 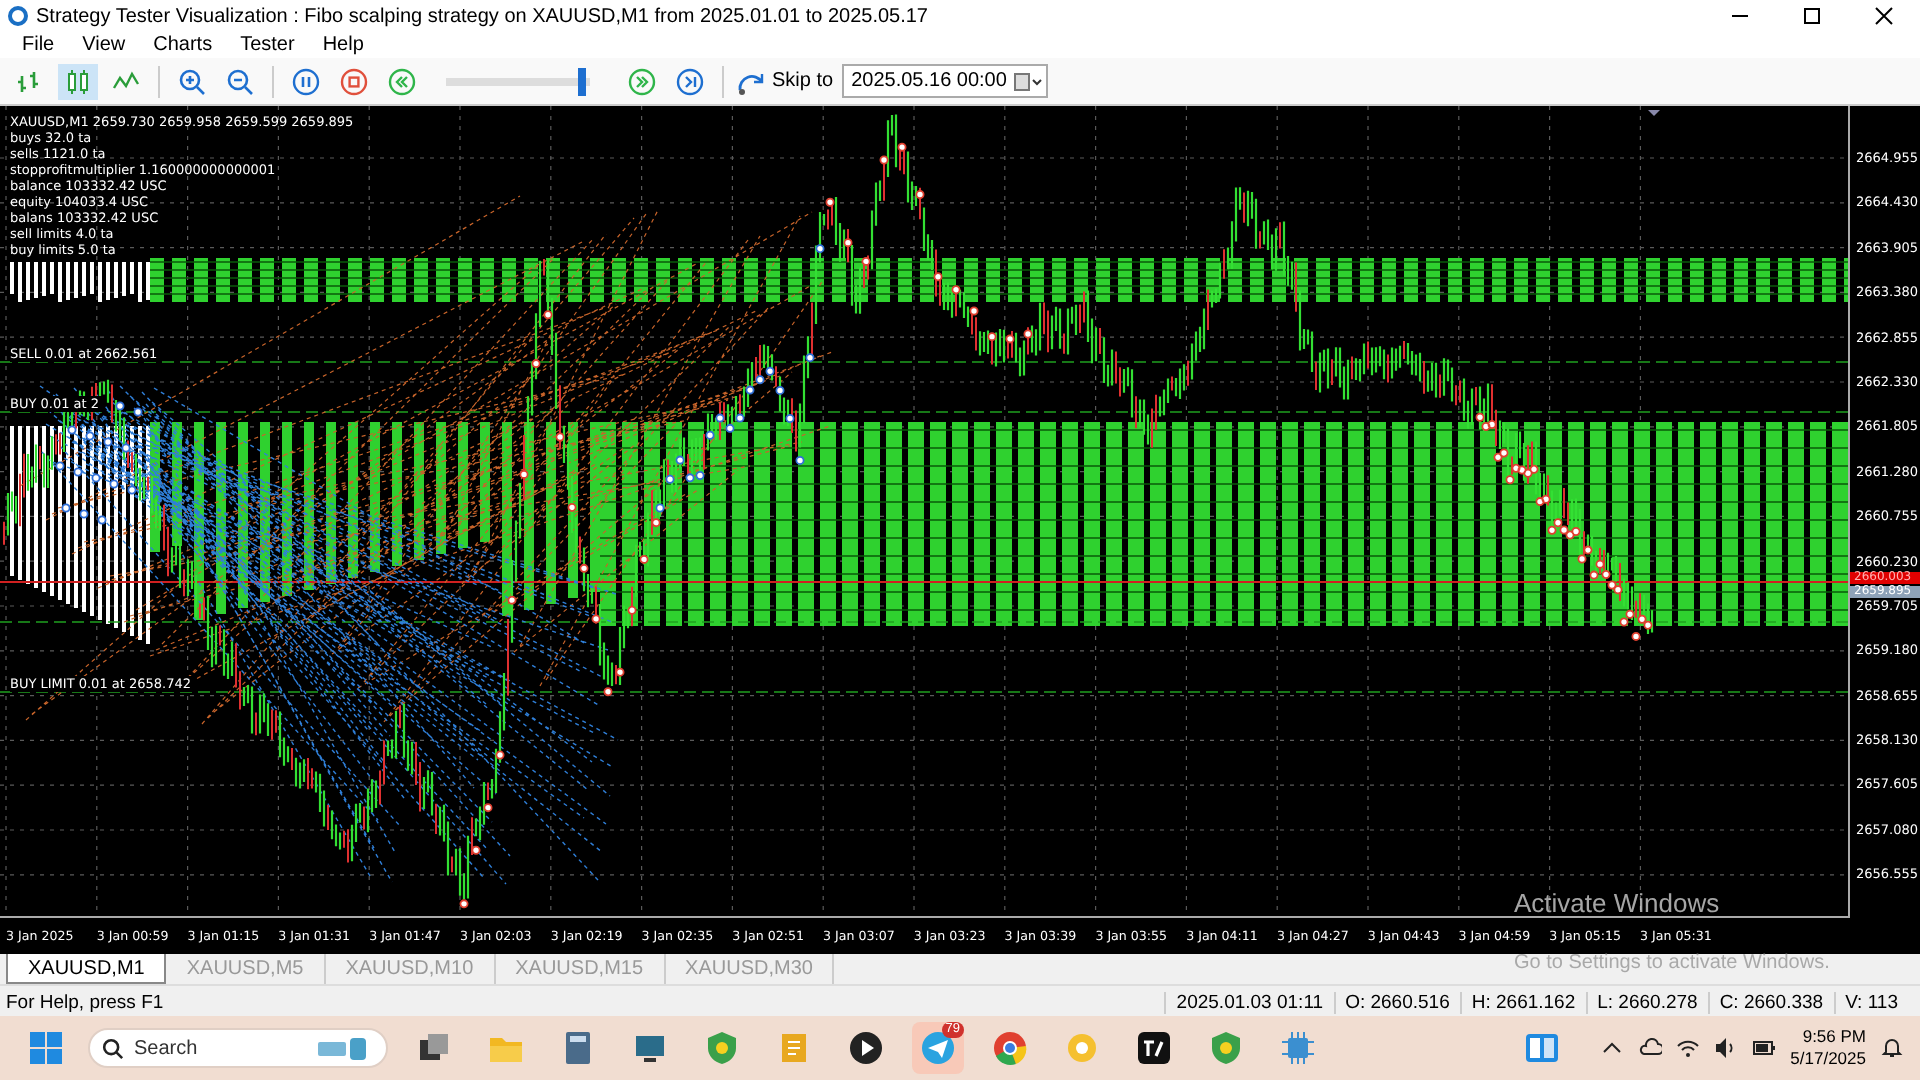 I want to click on calendar-dropdown-icon, so click(x=1028, y=81).